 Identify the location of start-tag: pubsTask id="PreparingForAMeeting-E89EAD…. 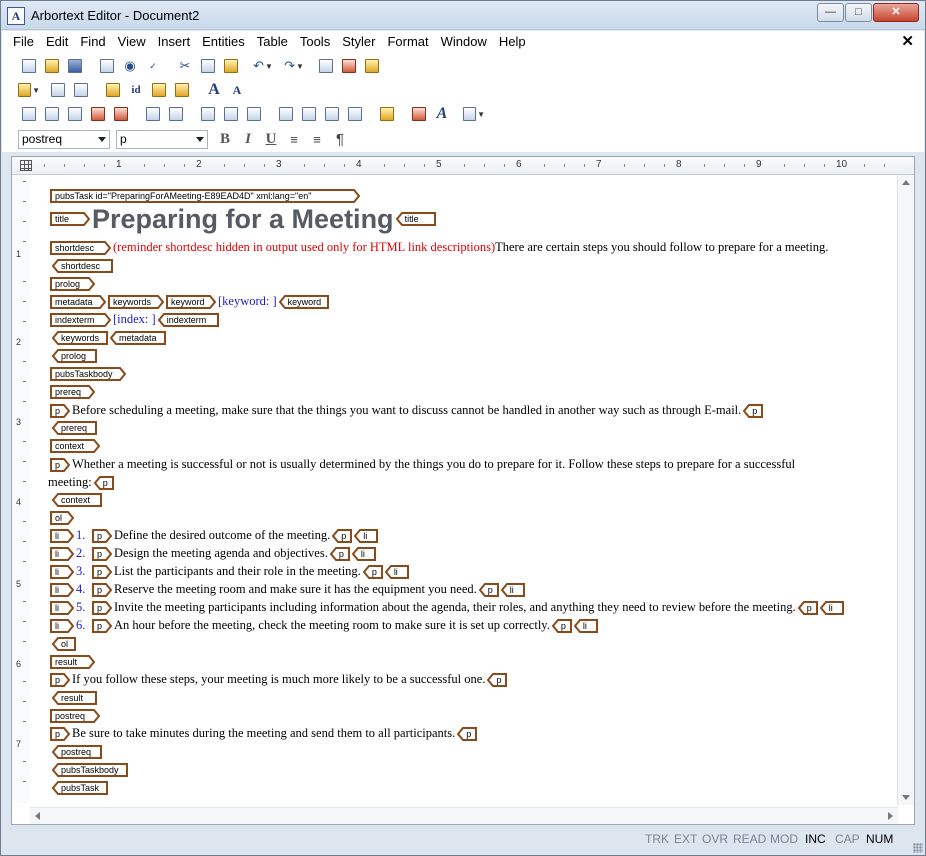
(205, 196).